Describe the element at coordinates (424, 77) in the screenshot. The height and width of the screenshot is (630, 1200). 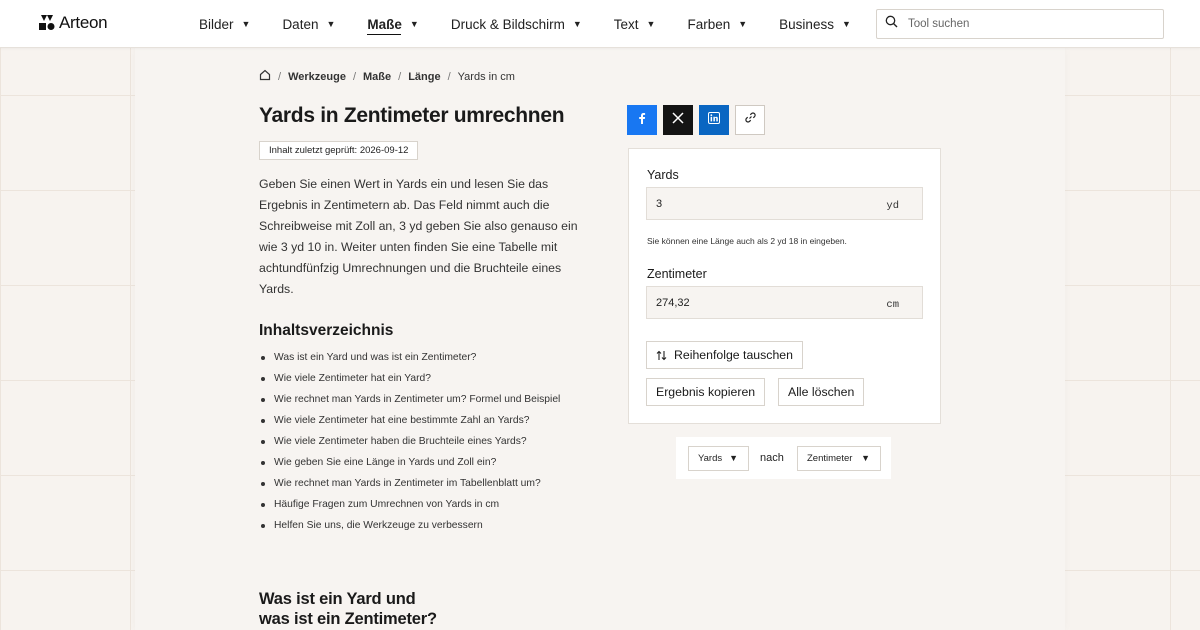
I see `breadcrumb-laenge: Länge` at that location.